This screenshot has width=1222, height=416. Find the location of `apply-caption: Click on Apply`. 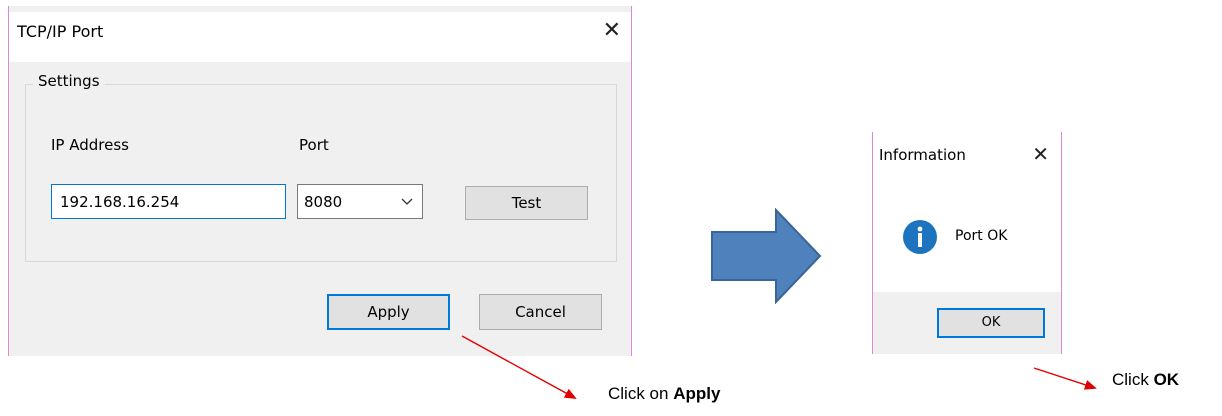

apply-caption: Click on Apply is located at coordinates (664, 394).